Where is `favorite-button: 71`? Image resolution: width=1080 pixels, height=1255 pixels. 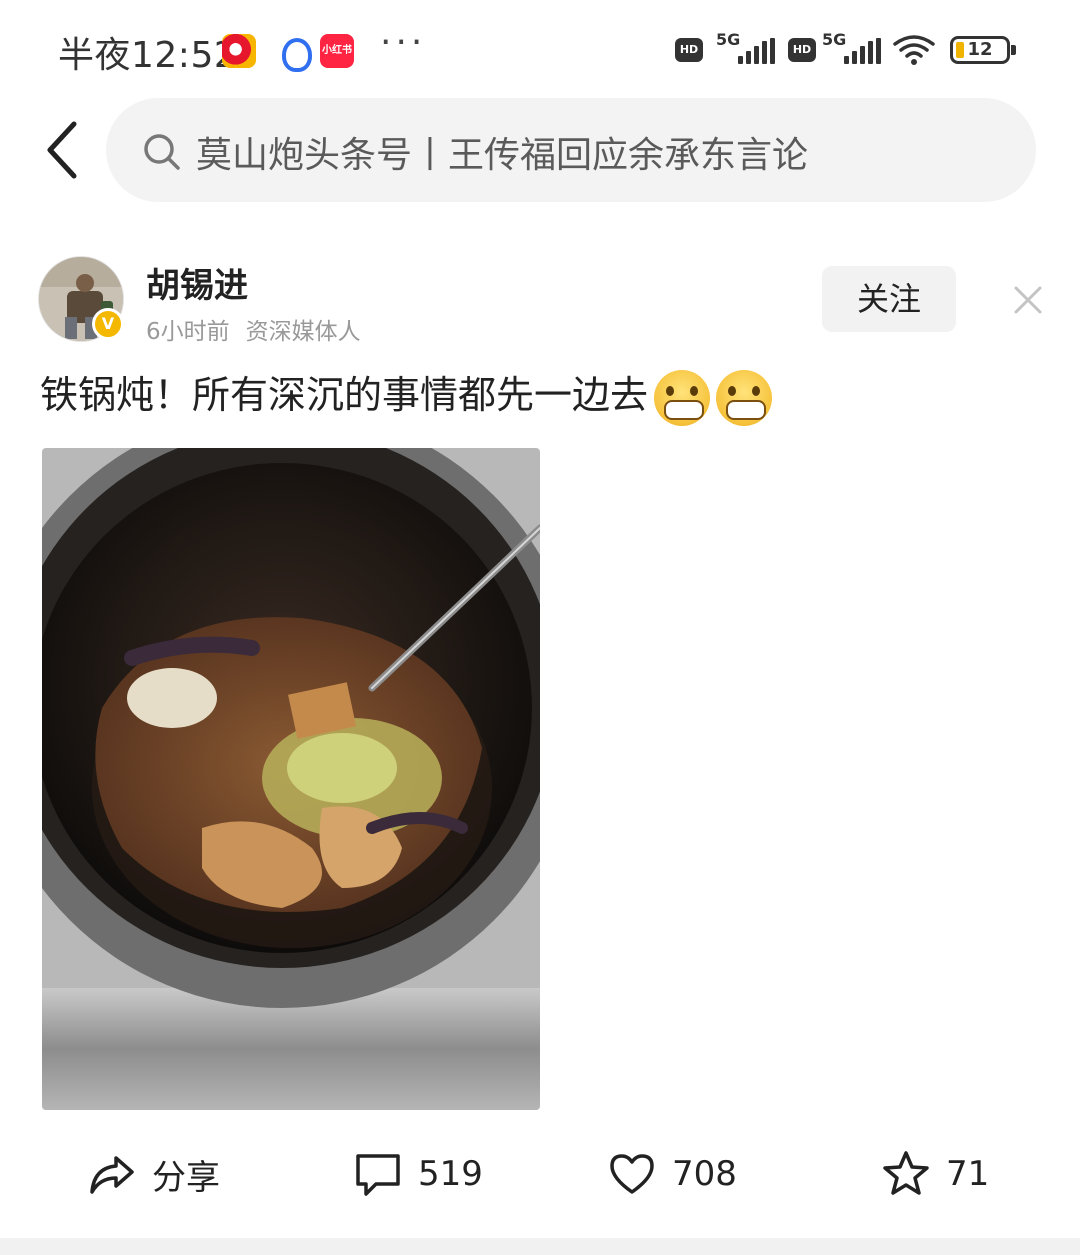 favorite-button: 71 is located at coordinates (934, 1174).